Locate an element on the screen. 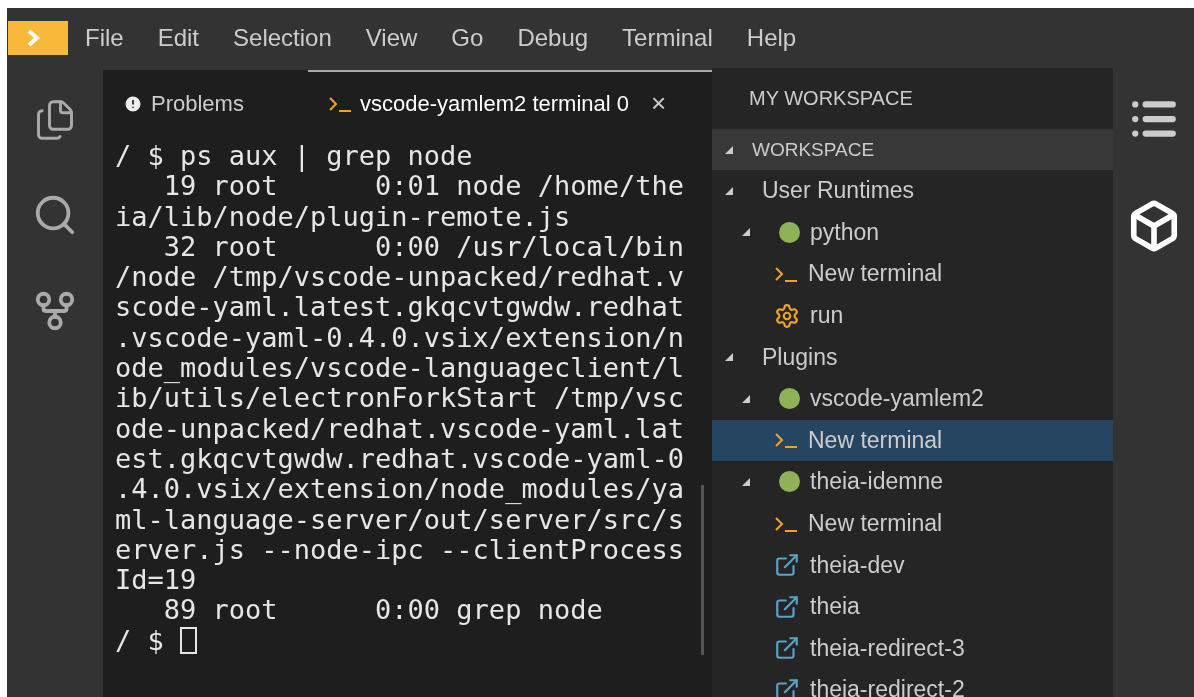  tree-item: Plugins is located at coordinates (912, 357).